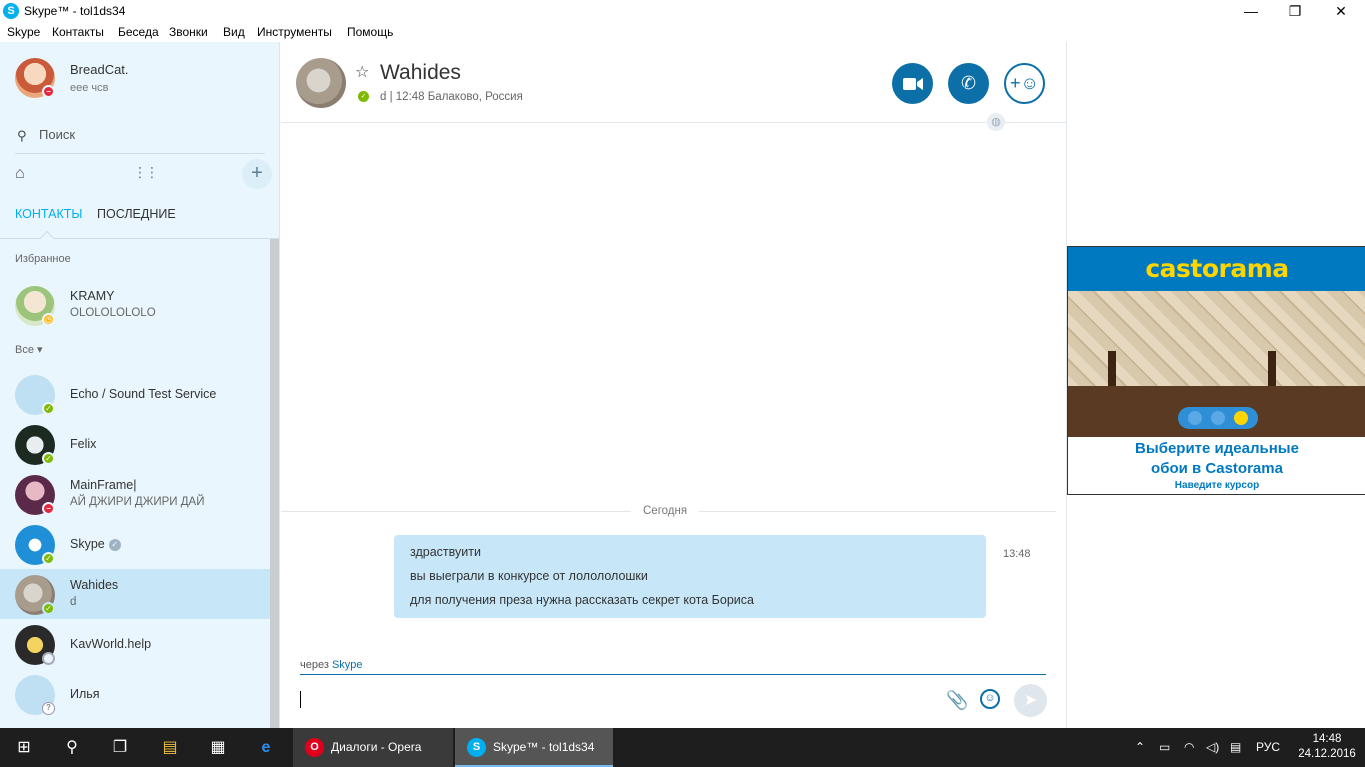 Image resolution: width=1365 pixels, height=767 pixels. What do you see at coordinates (1327, 747) in the screenshot?
I see `clock: 14:48 24.12.2016` at bounding box center [1327, 747].